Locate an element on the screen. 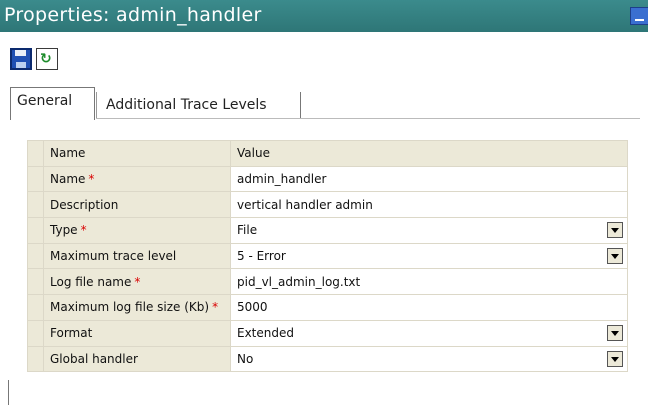  tab-strip: General Additional Trace Levels is located at coordinates (325, 103).